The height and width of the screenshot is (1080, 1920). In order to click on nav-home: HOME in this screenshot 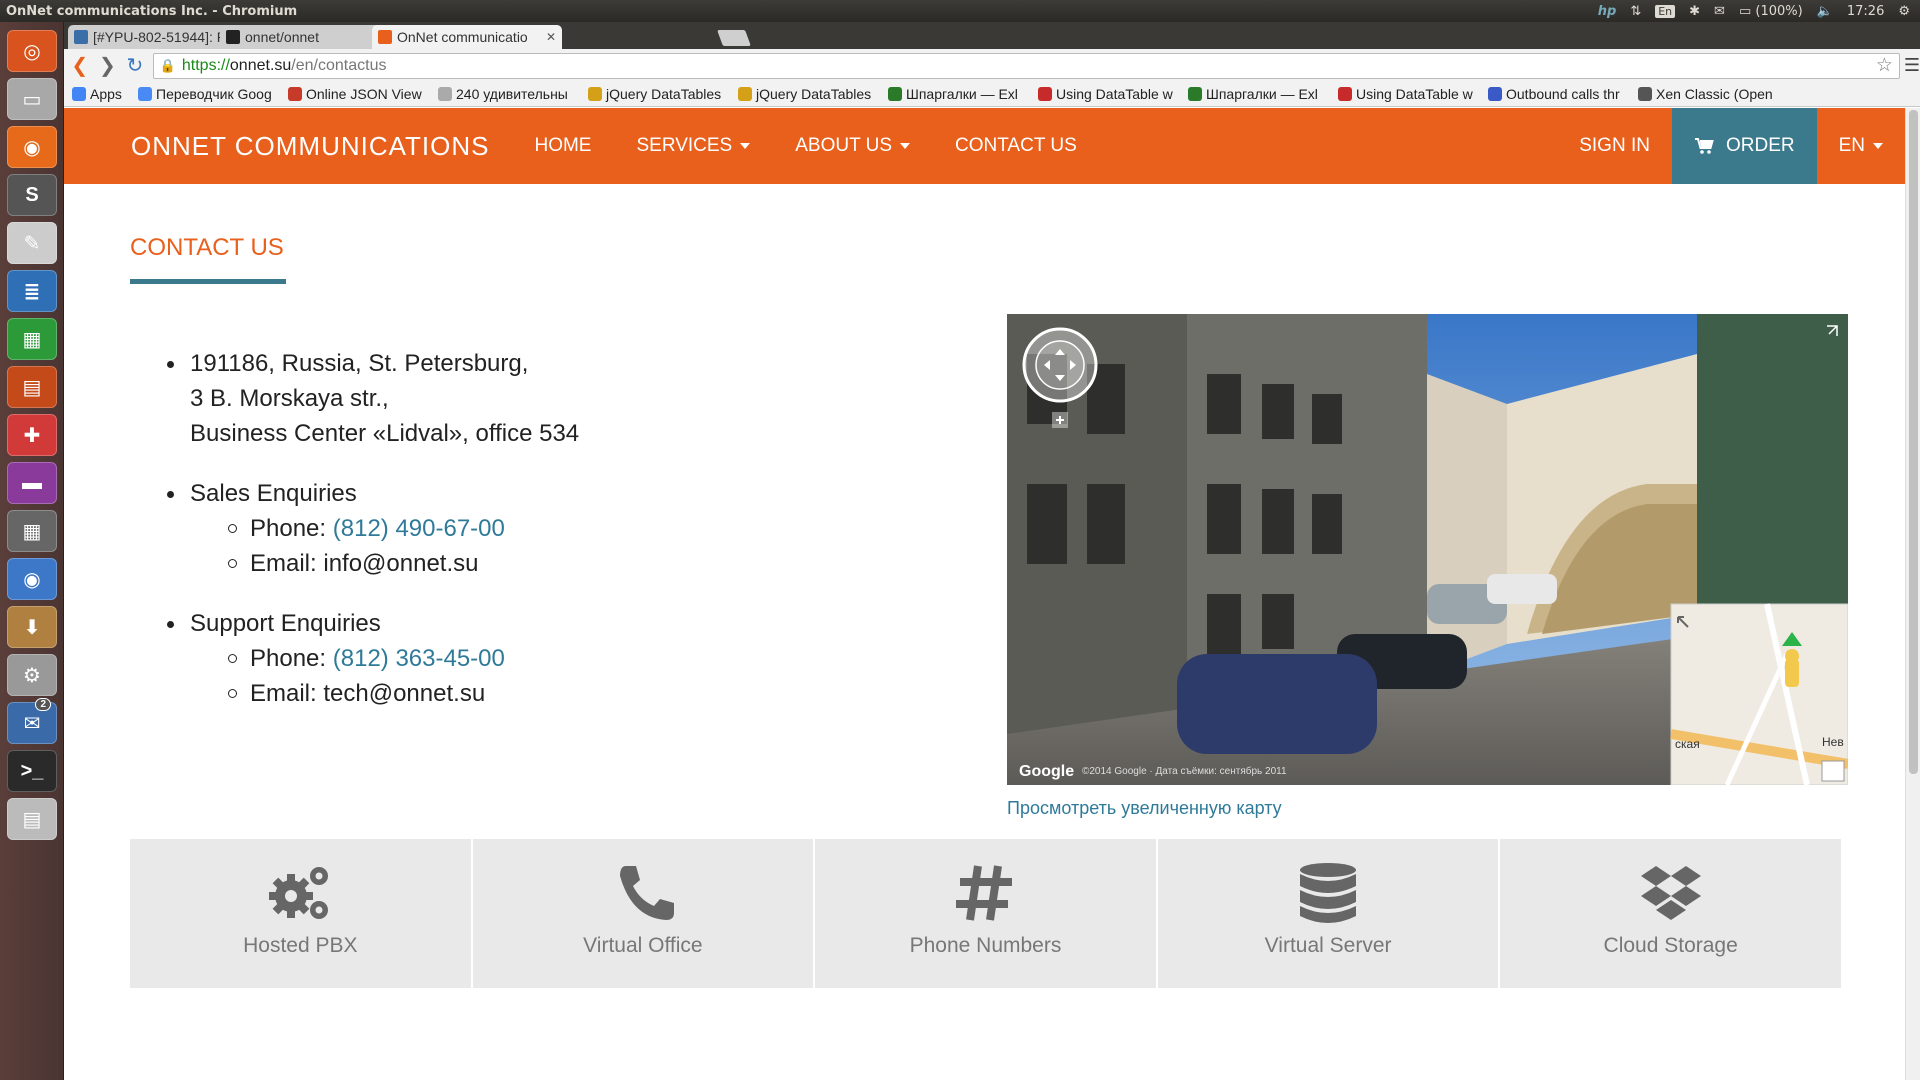, I will do `click(562, 146)`.